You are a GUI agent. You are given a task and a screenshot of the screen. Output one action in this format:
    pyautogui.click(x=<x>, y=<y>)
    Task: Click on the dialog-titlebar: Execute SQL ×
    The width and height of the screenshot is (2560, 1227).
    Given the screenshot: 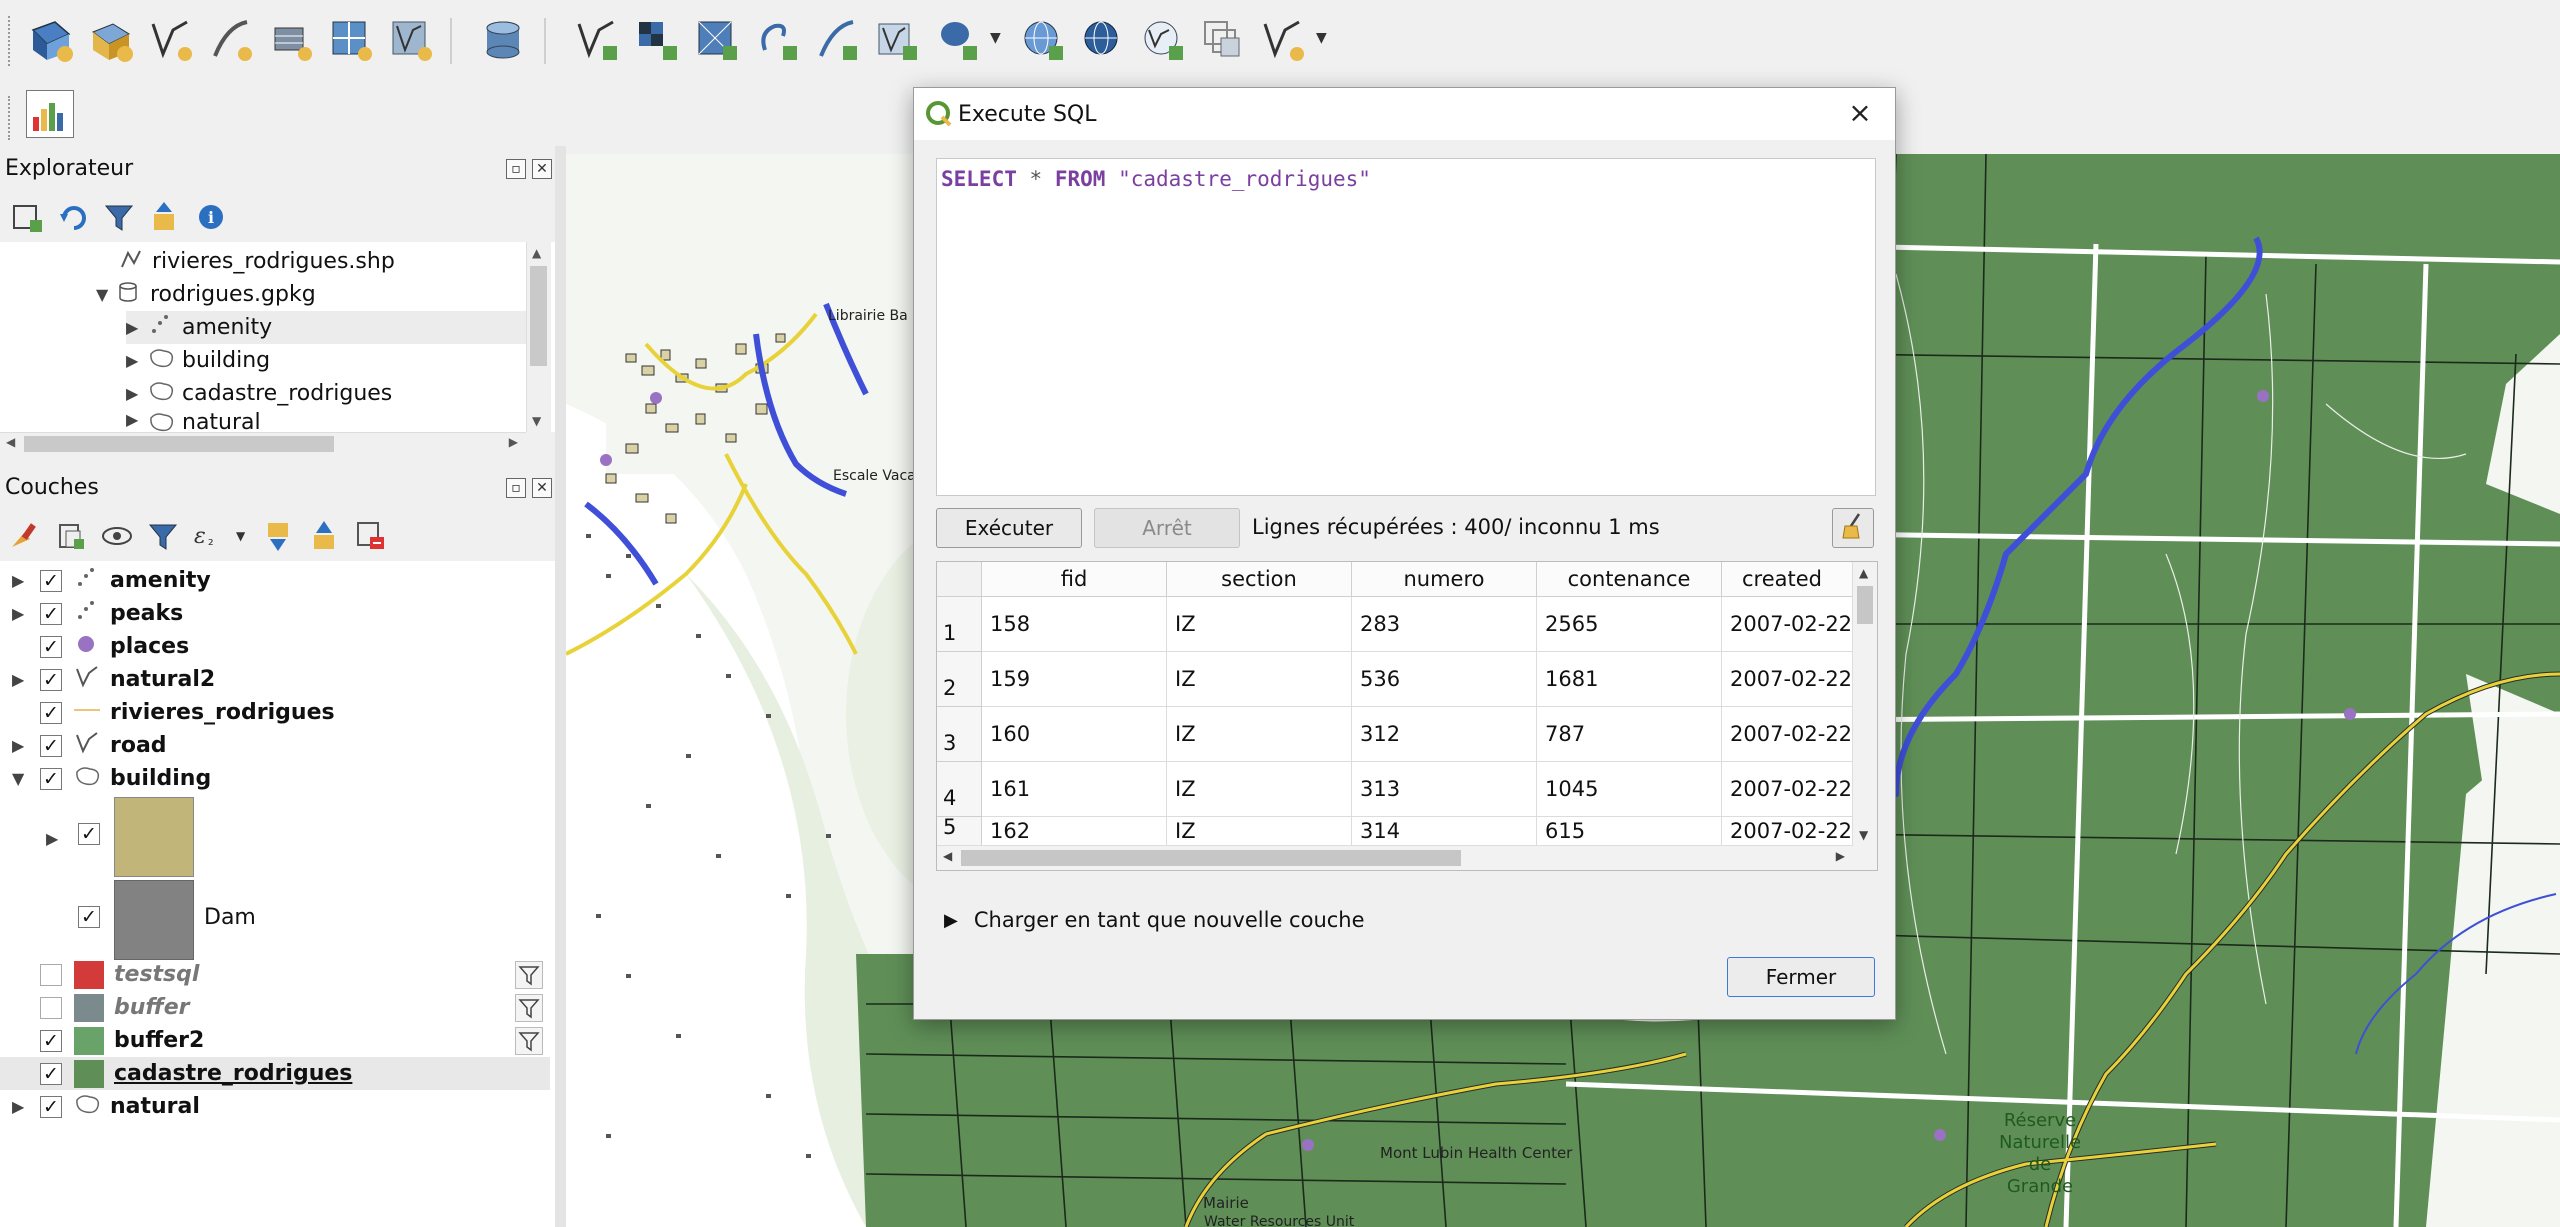 What is the action you would take?
    pyautogui.click(x=1404, y=114)
    